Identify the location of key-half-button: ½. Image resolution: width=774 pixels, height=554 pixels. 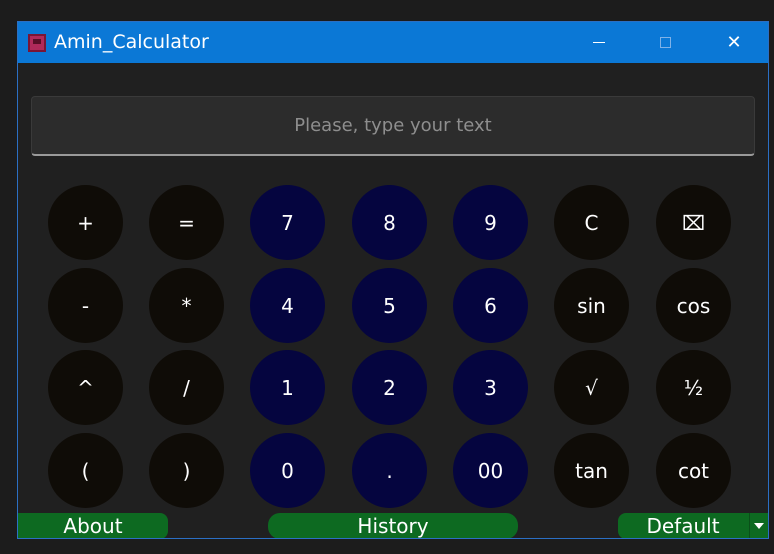
(693, 387).